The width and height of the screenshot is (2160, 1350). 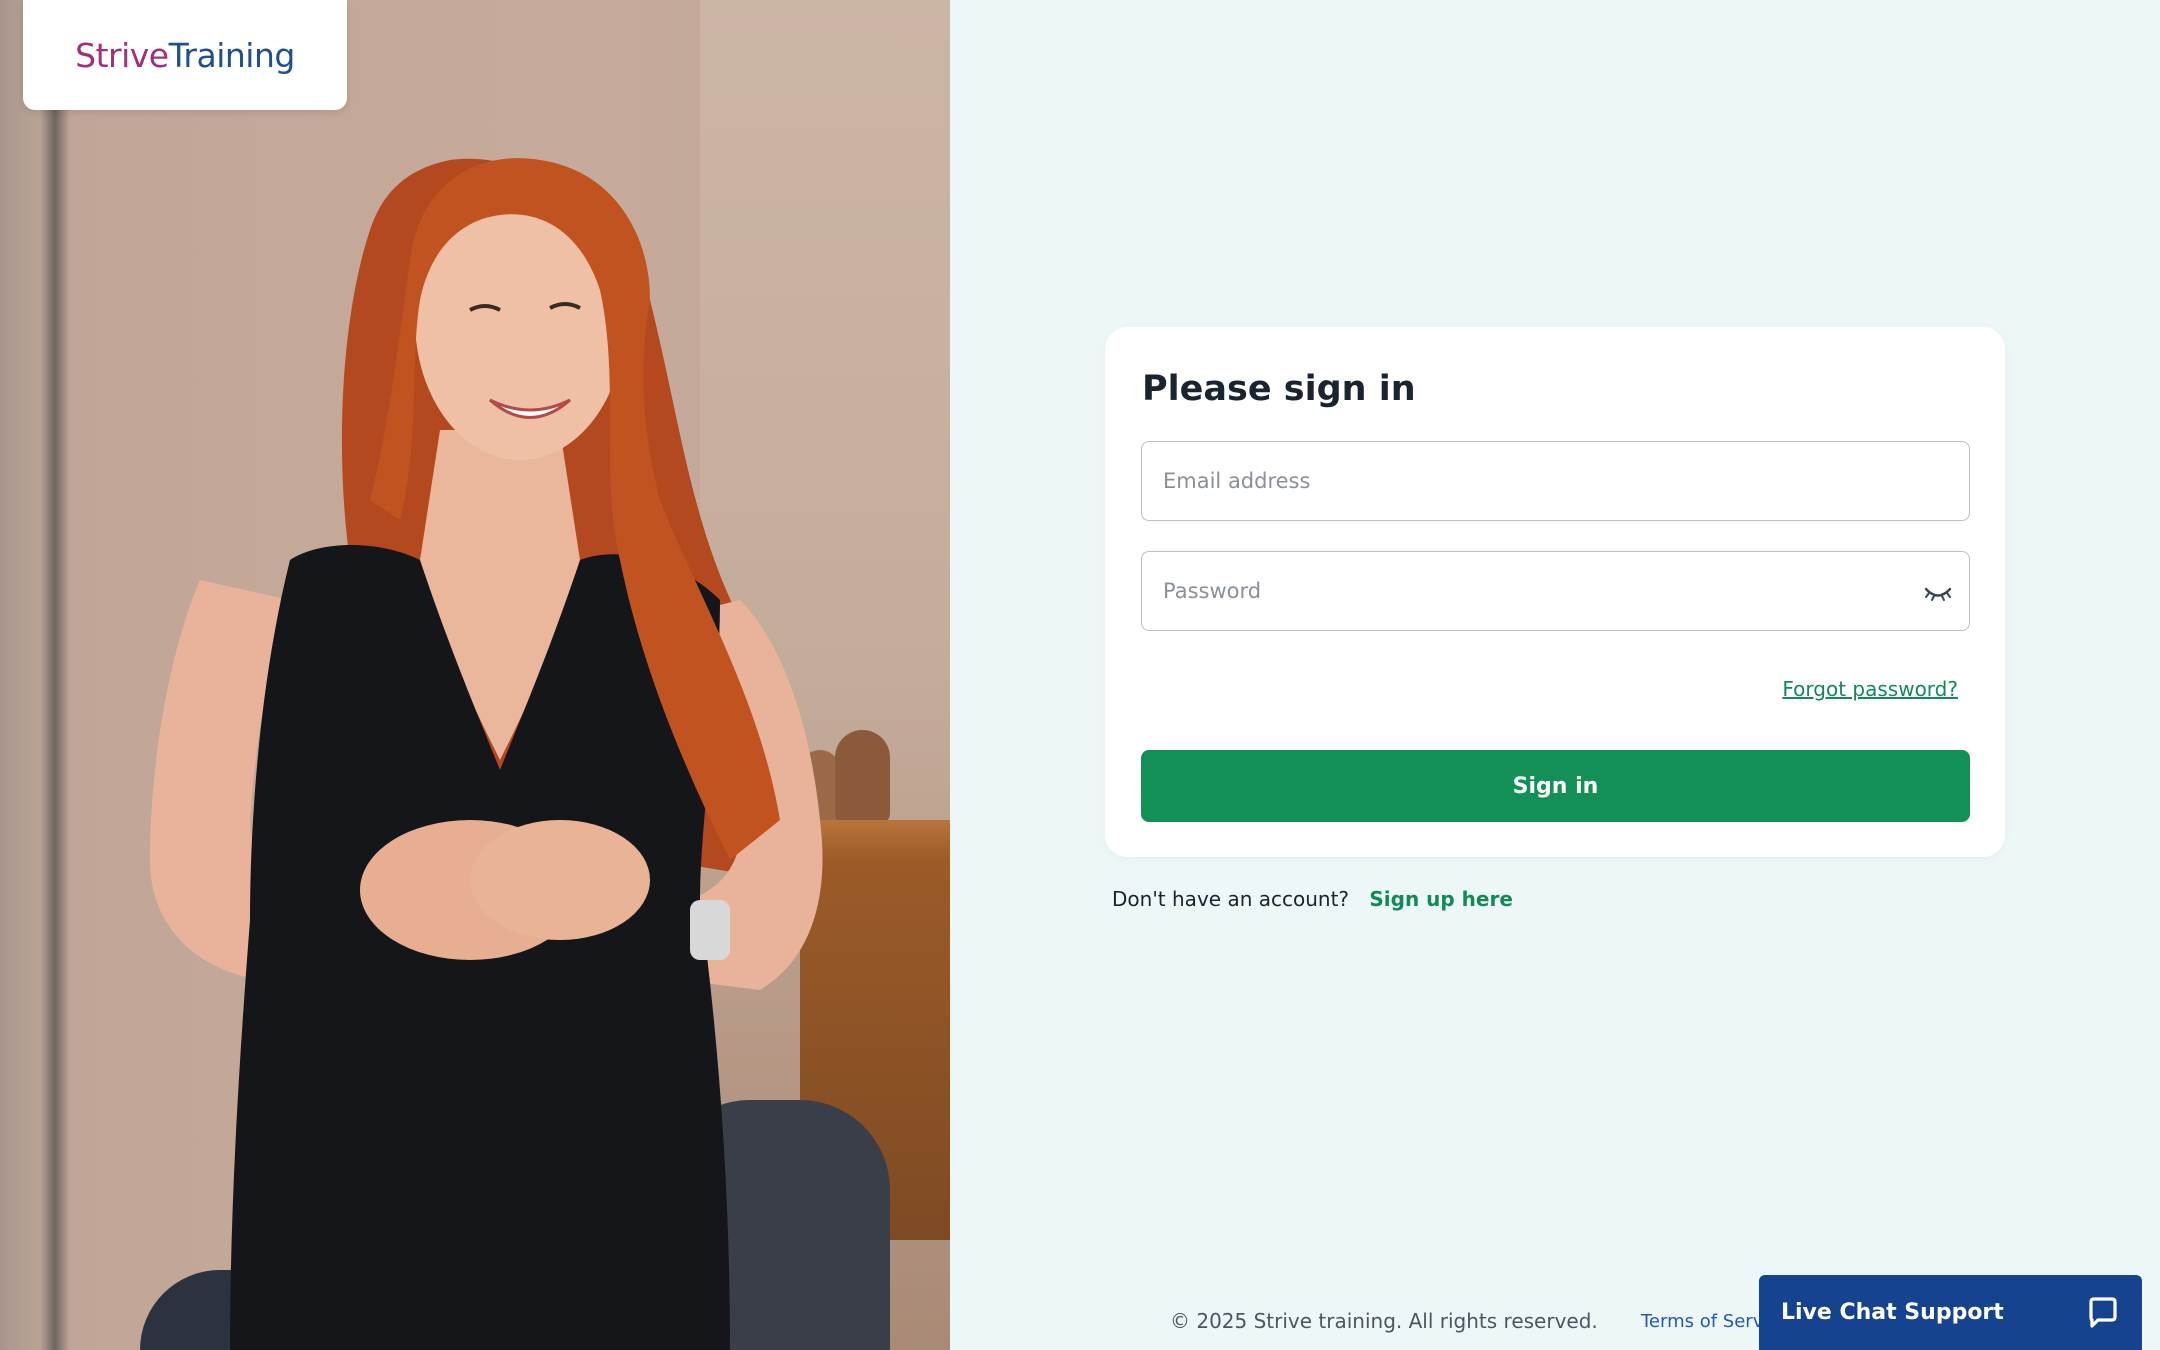 I want to click on email-field-wrapper, so click(x=1555, y=481).